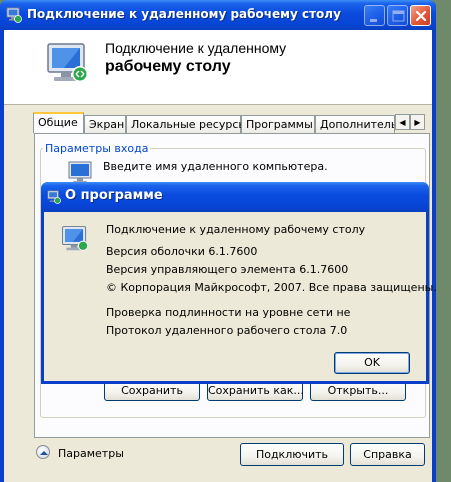  What do you see at coordinates (236, 229) in the screenshot?
I see `about-product-name: Подключение к удаленному рабочему столу` at bounding box center [236, 229].